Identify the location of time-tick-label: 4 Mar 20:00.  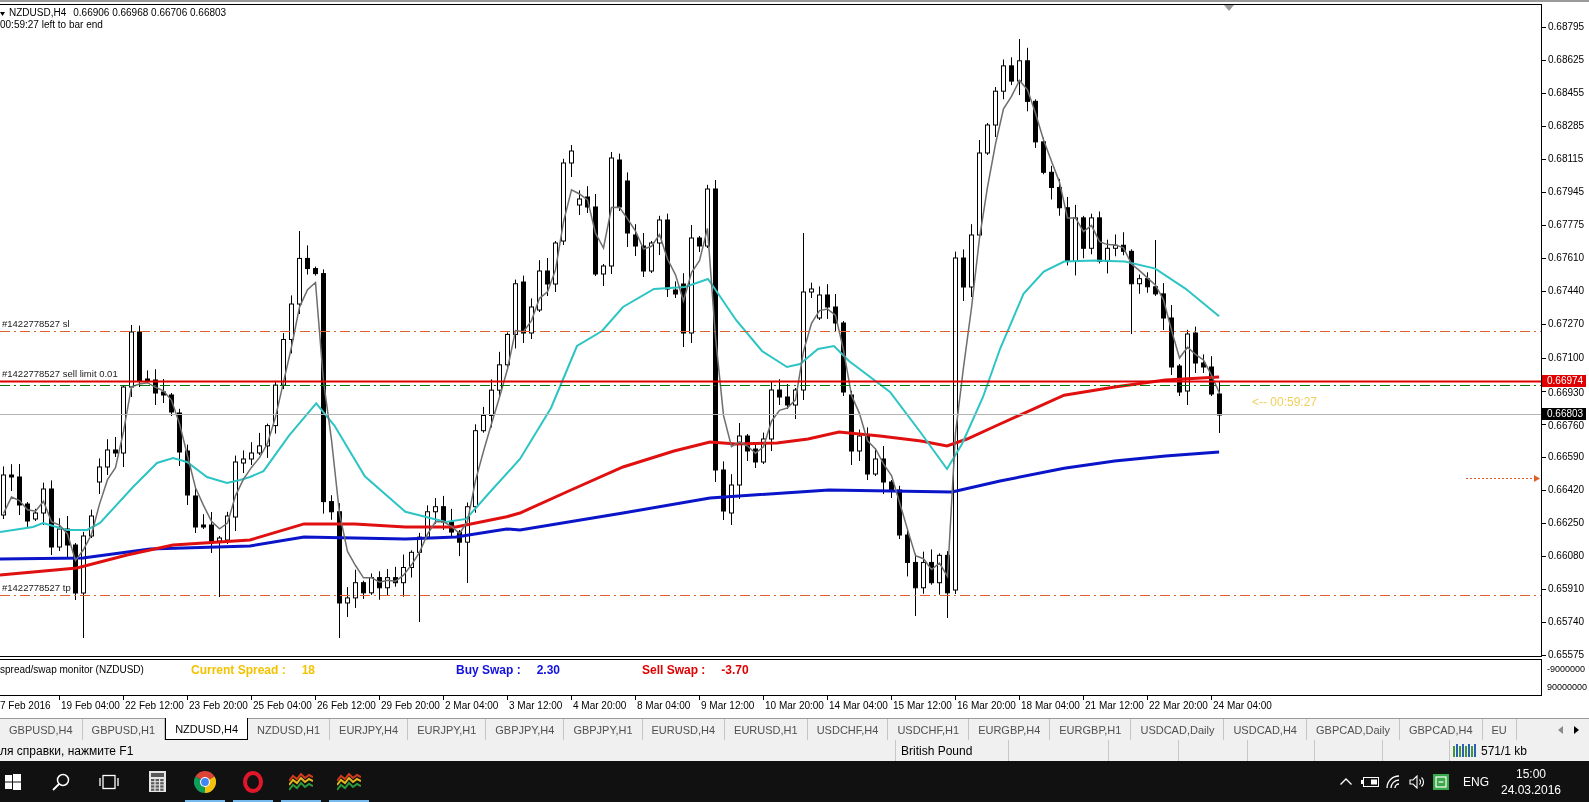
(600, 706).